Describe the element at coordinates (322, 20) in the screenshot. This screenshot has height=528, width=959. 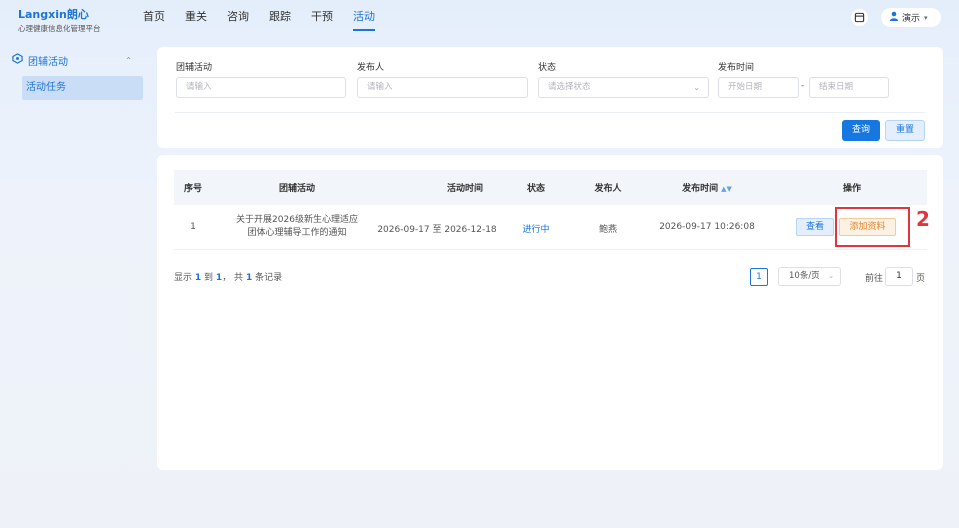
I see `nav-intervene: 干预` at that location.